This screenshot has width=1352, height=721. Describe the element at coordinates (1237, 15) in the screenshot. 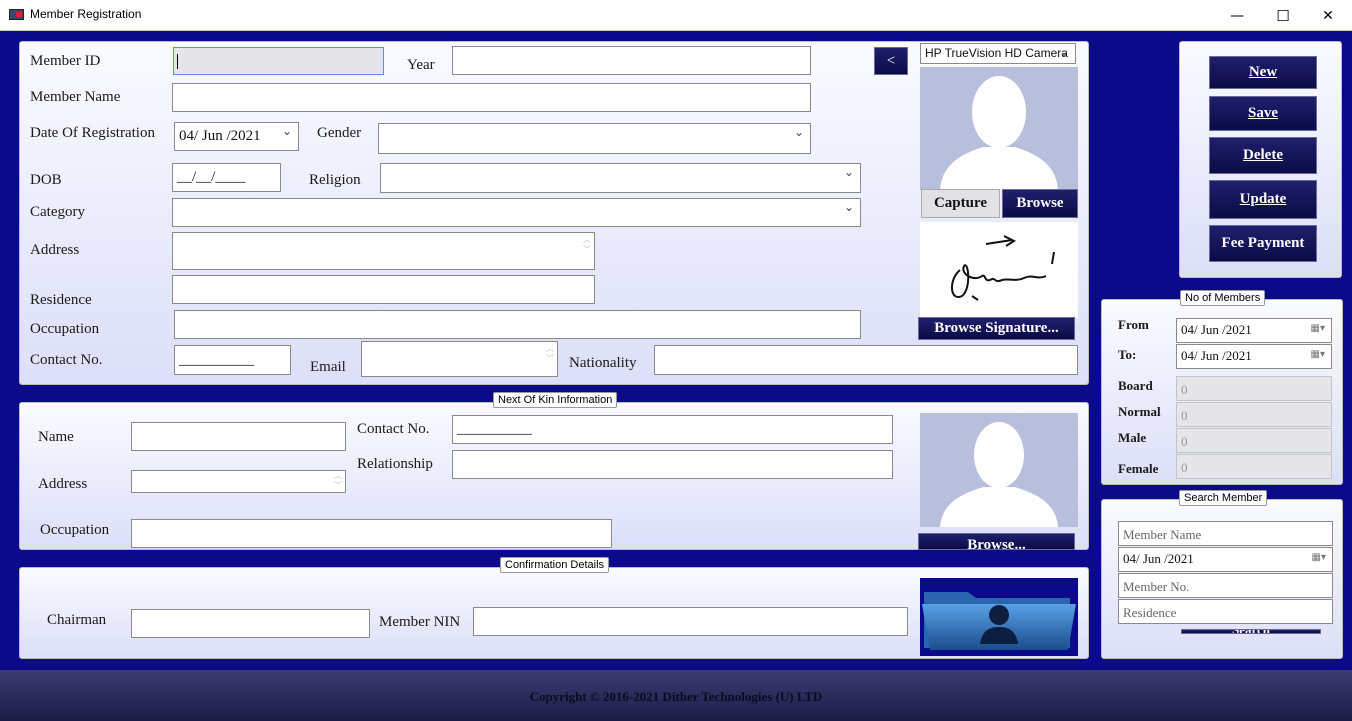

I see `minimize-button: —` at that location.